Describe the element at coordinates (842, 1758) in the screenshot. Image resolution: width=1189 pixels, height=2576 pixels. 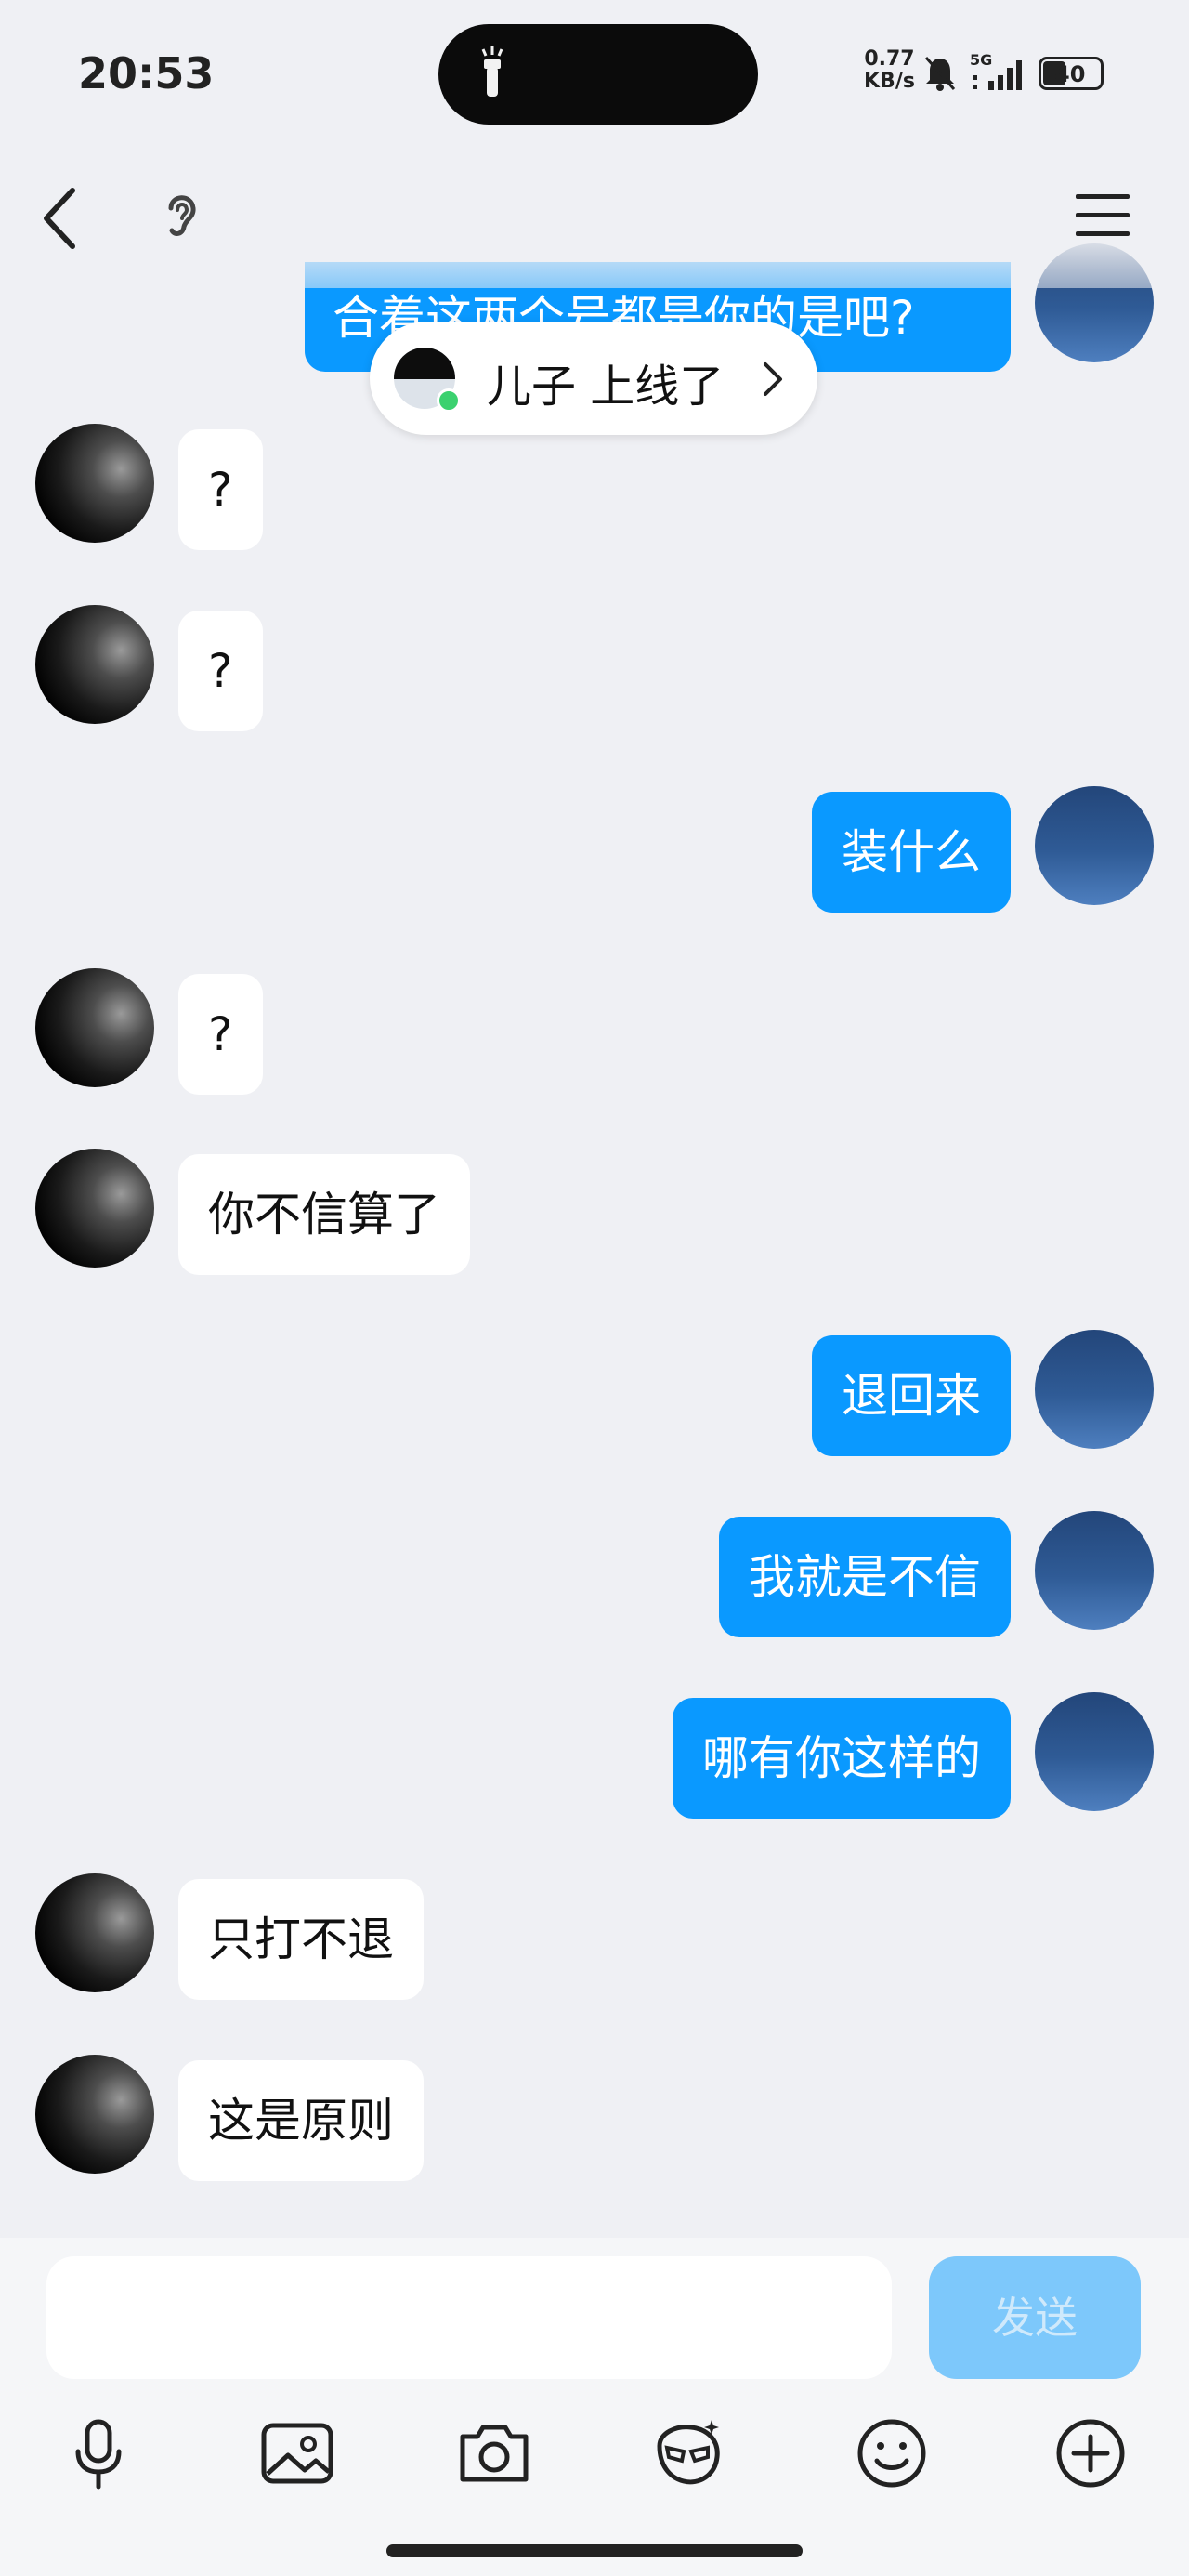
I see `message-bubble-outgoing: 哪有你这样的` at that location.